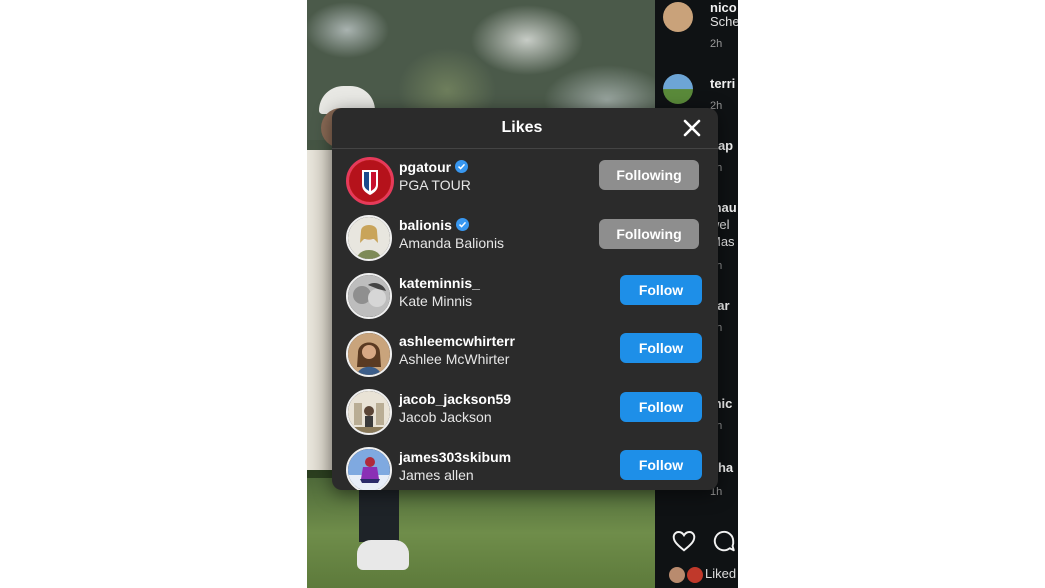 This screenshot has width=1045, height=588. I want to click on like-user-row: james303skibum James allen Follow, so click(525, 466).